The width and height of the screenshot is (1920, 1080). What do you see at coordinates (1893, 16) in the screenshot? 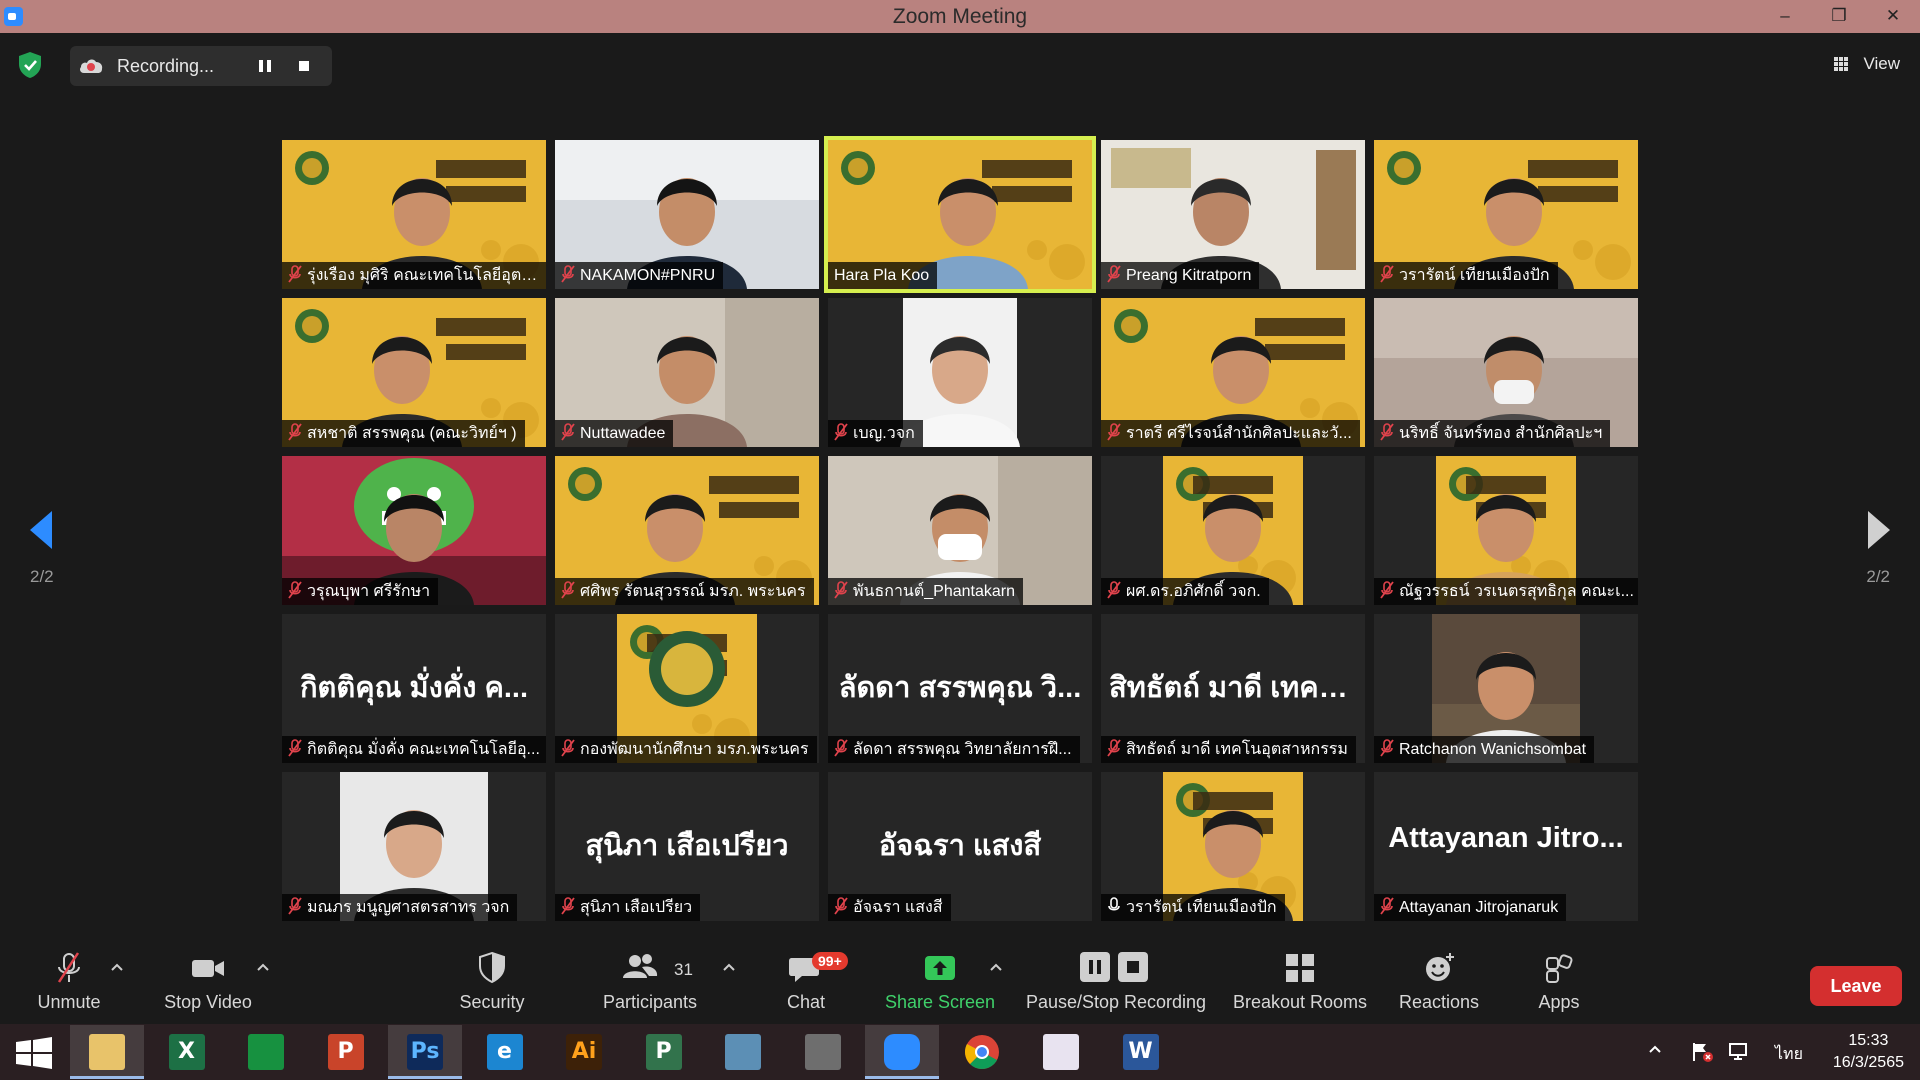
I see `close-button: ✕` at bounding box center [1893, 16].